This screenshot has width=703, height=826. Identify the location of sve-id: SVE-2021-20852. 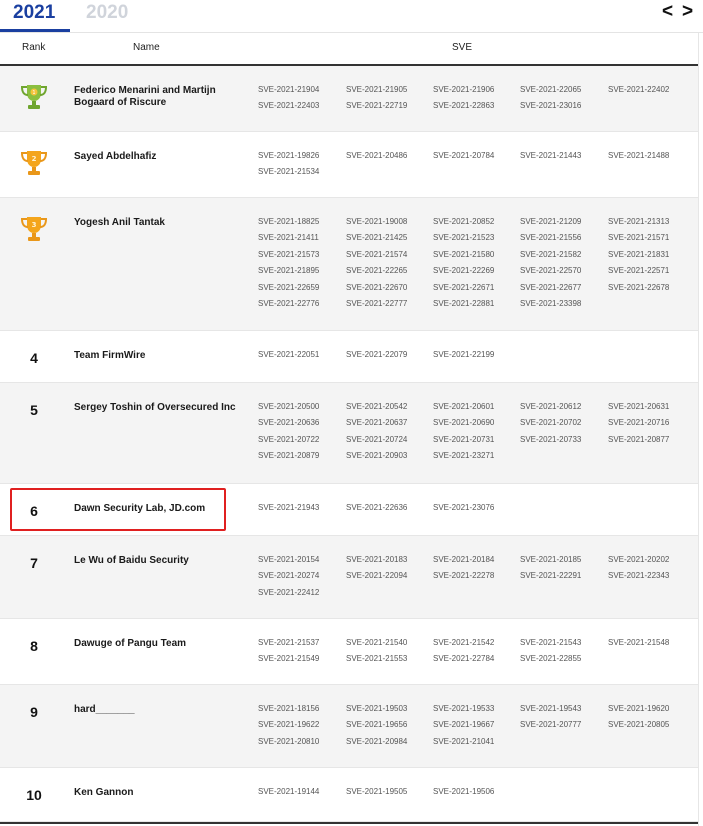
(464, 221).